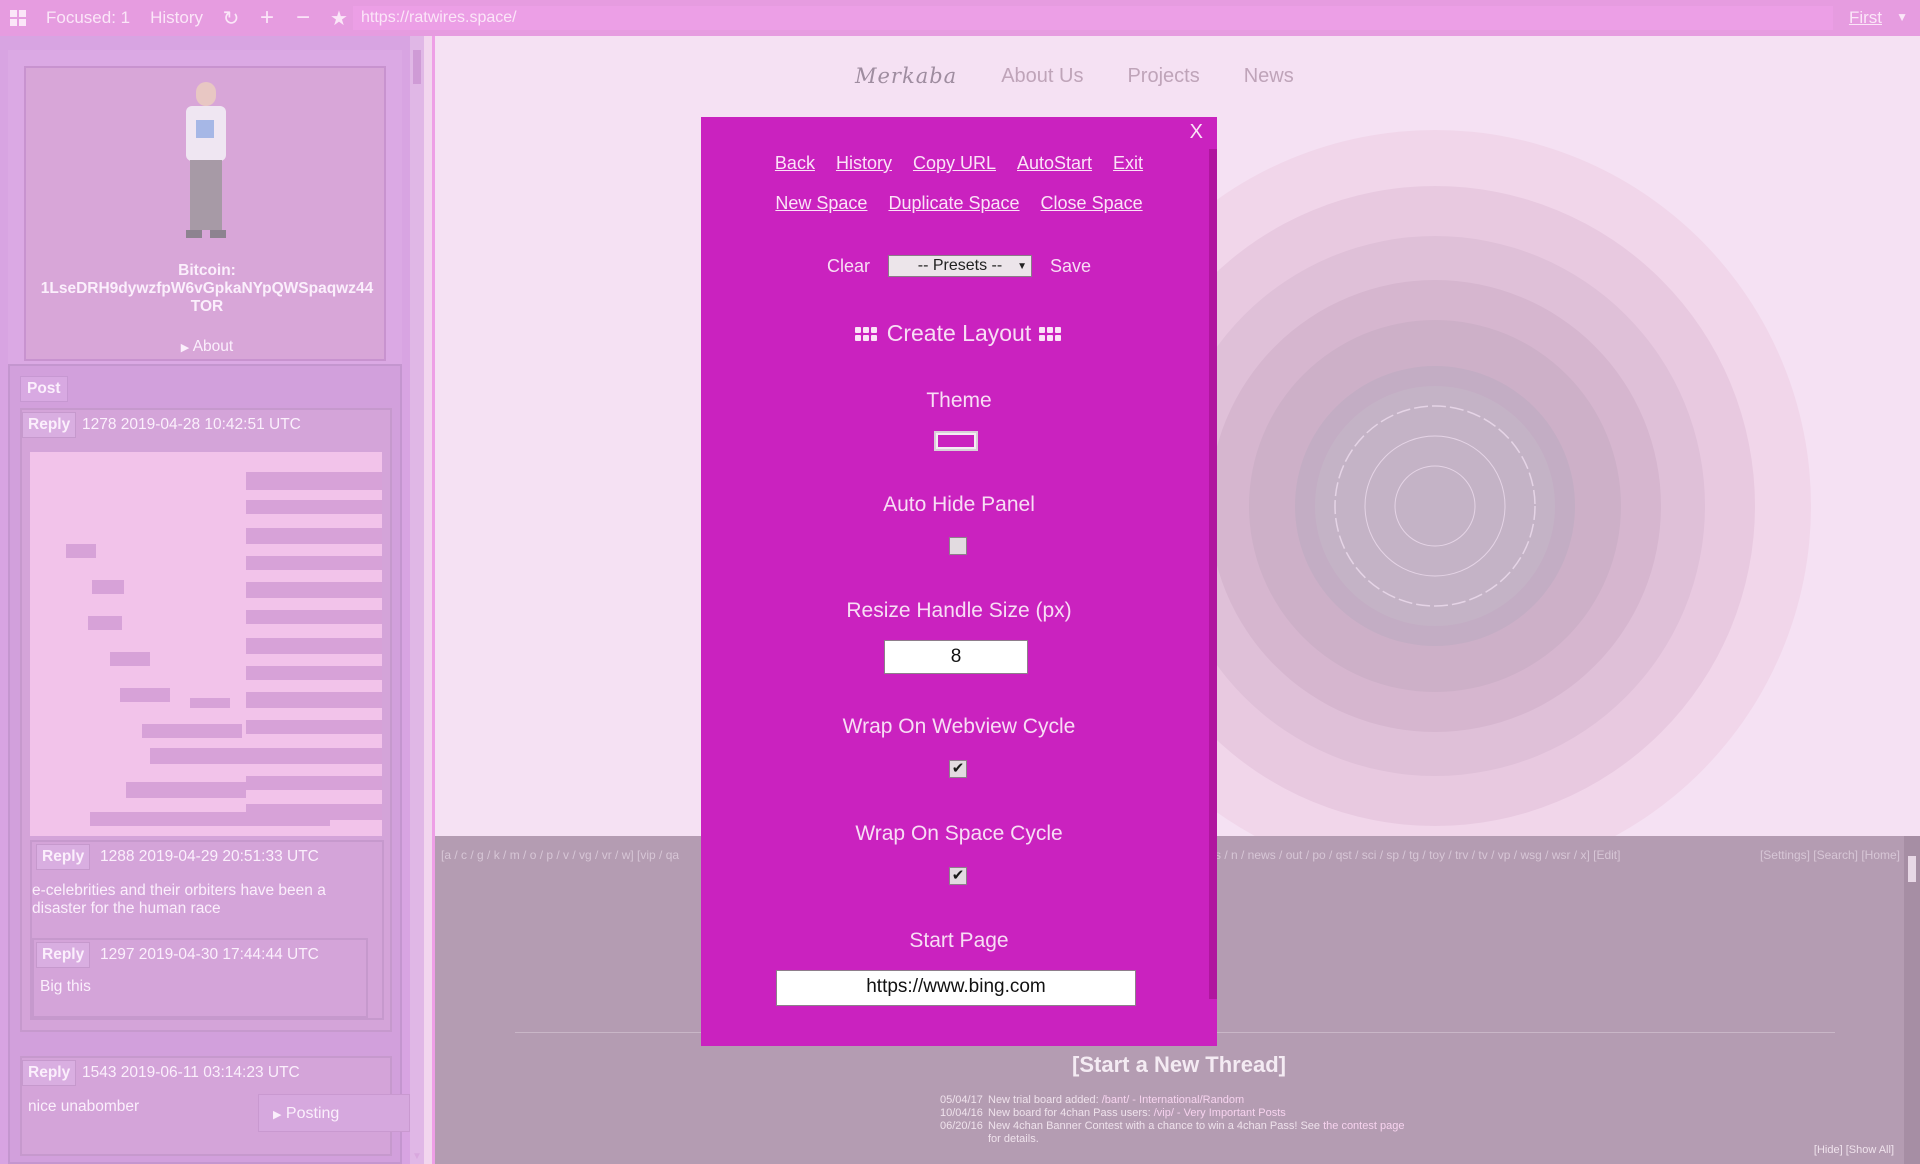  What do you see at coordinates (864, 163) in the screenshot?
I see `history-link: History` at bounding box center [864, 163].